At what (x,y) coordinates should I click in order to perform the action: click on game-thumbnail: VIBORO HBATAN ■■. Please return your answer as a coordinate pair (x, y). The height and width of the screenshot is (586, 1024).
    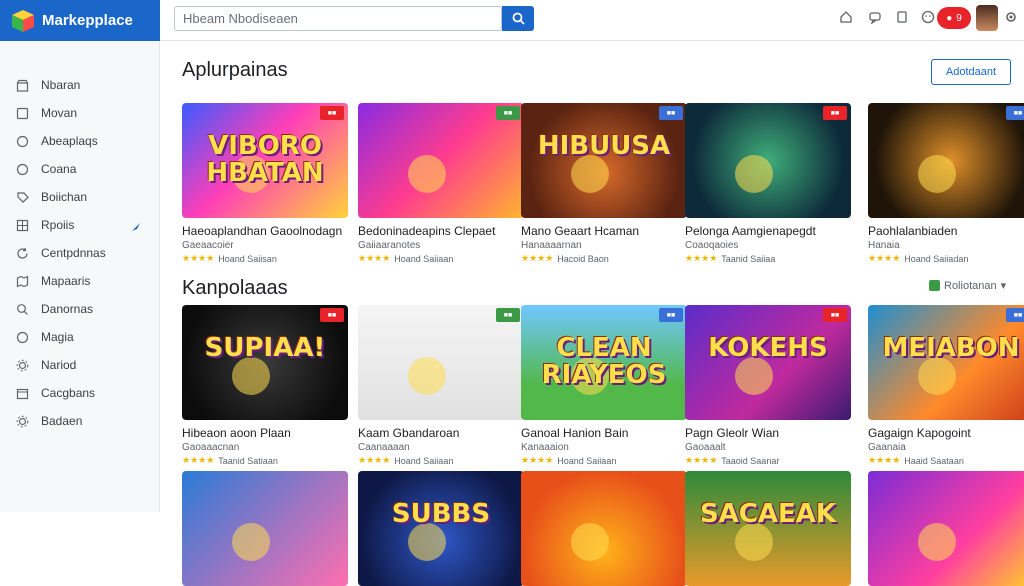
    Looking at the image, I should click on (265, 160).